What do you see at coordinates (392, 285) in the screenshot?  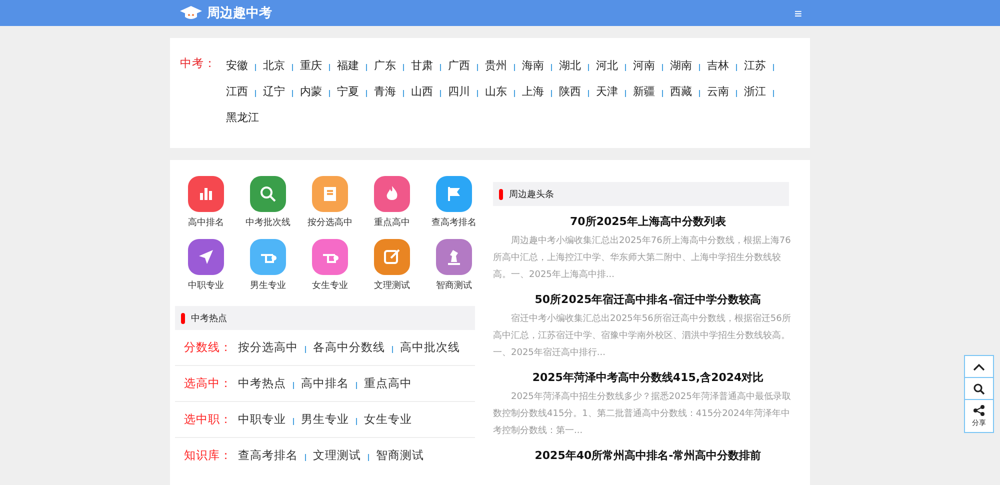 I see `shortcut-label: 文理测试` at bounding box center [392, 285].